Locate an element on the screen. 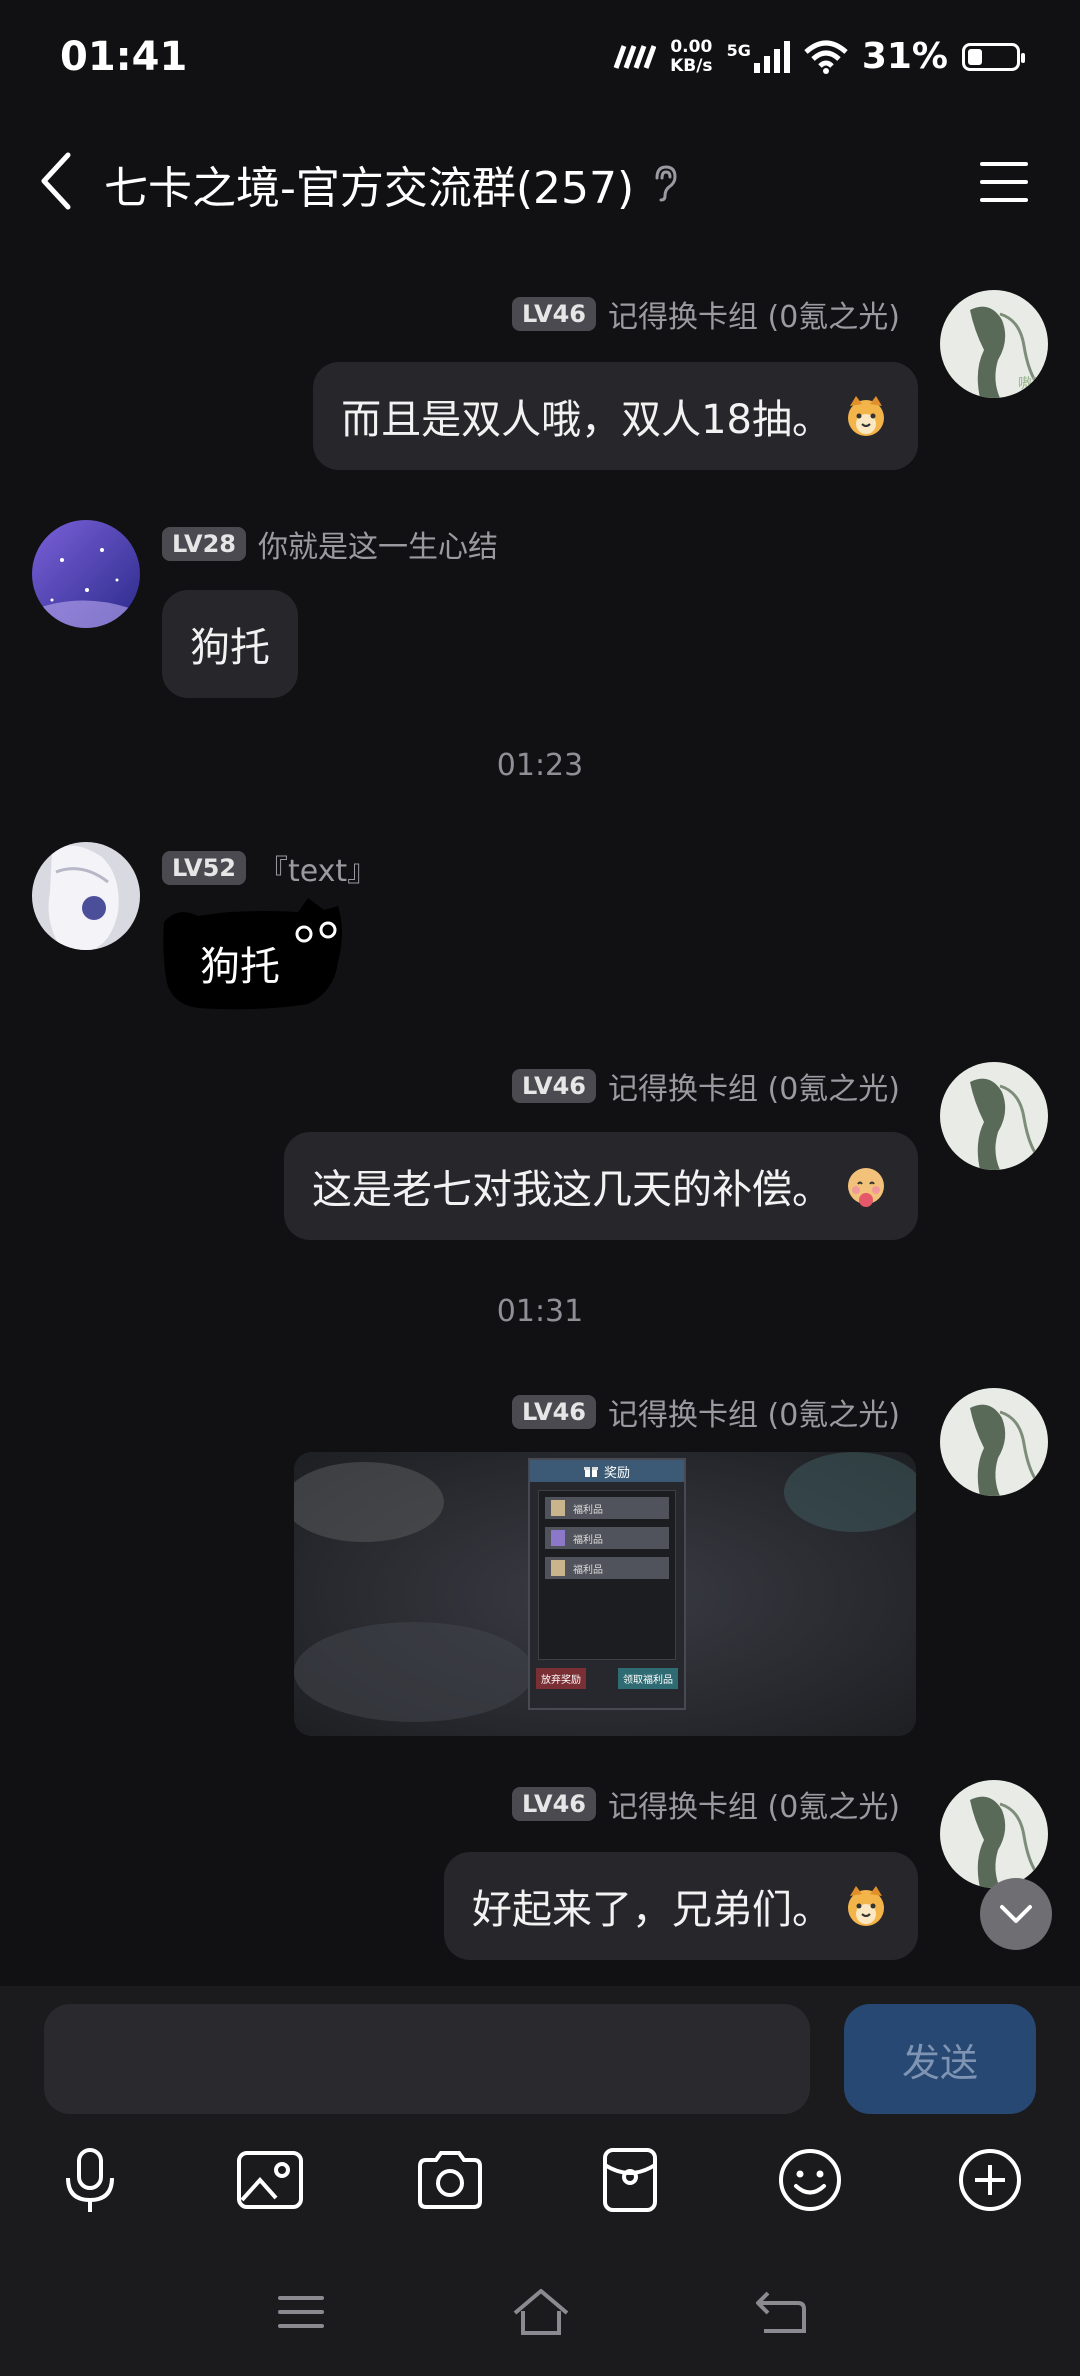 The image size is (1080, 2376). message-bubble: 好起来了，兄弟们。 is located at coordinates (681, 1906).